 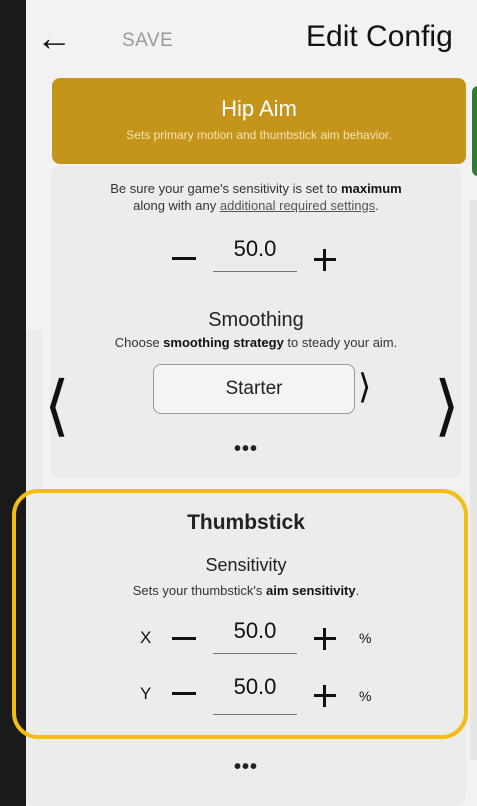 I want to click on thumbstick-more-icon: •••, so click(x=246, y=767).